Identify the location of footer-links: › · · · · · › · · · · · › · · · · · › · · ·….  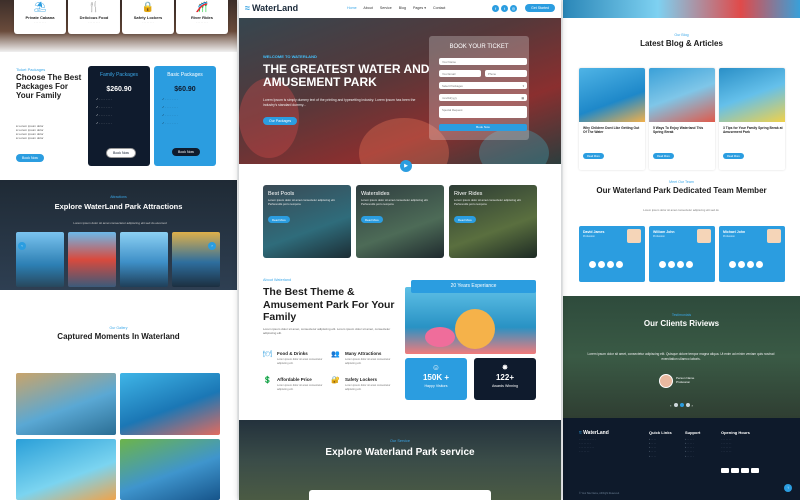
(689, 448).